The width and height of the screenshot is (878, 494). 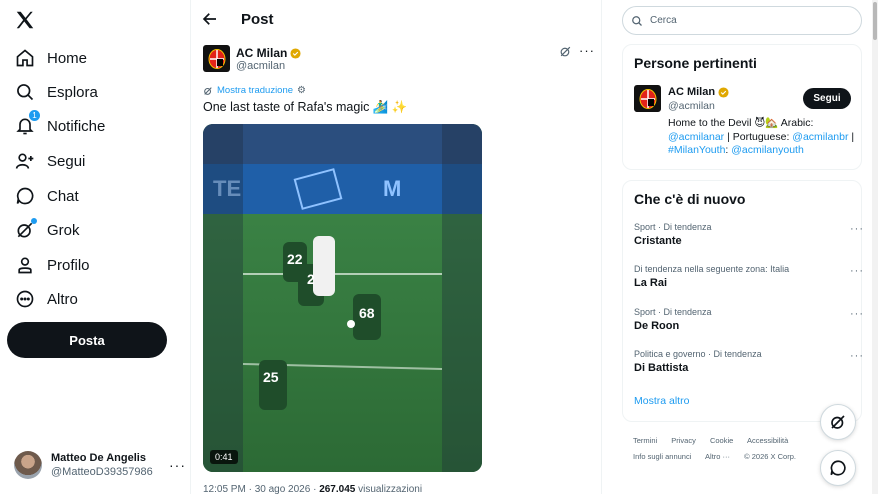 I want to click on bell-icon: 1, so click(x=27, y=123).